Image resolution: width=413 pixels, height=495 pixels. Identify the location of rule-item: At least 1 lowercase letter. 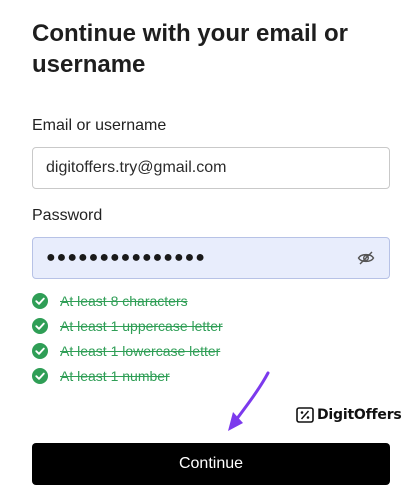
(127, 350).